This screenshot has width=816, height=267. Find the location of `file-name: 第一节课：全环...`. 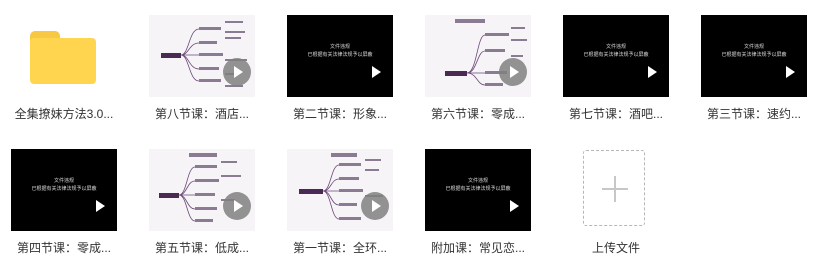

file-name: 第一节课：全环... is located at coordinates (339, 248).